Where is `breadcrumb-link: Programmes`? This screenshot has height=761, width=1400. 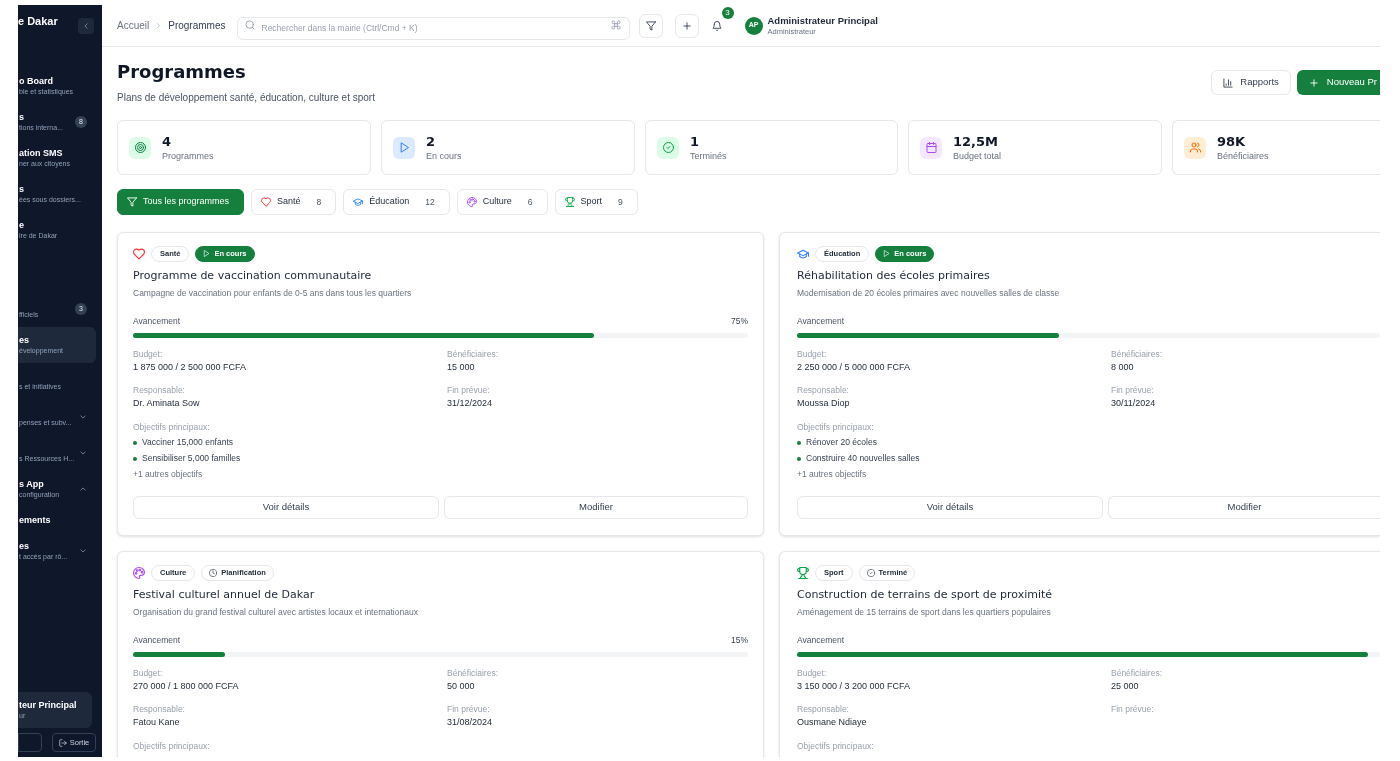
breadcrumb-link: Programmes is located at coordinates (197, 25).